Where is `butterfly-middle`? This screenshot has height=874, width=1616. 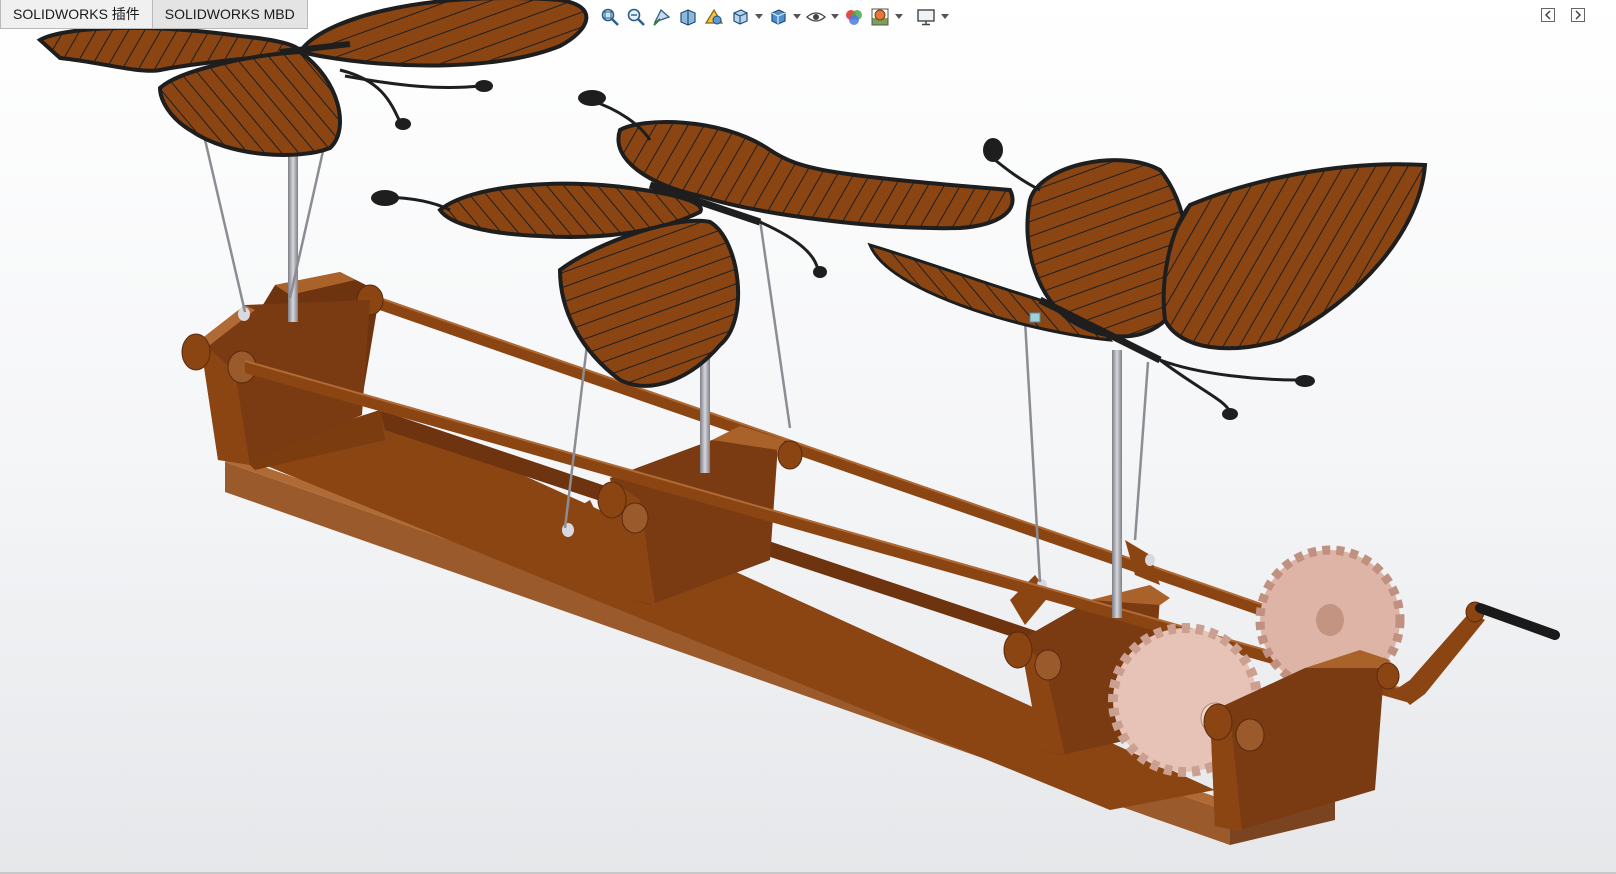
butterfly-middle is located at coordinates (693, 239).